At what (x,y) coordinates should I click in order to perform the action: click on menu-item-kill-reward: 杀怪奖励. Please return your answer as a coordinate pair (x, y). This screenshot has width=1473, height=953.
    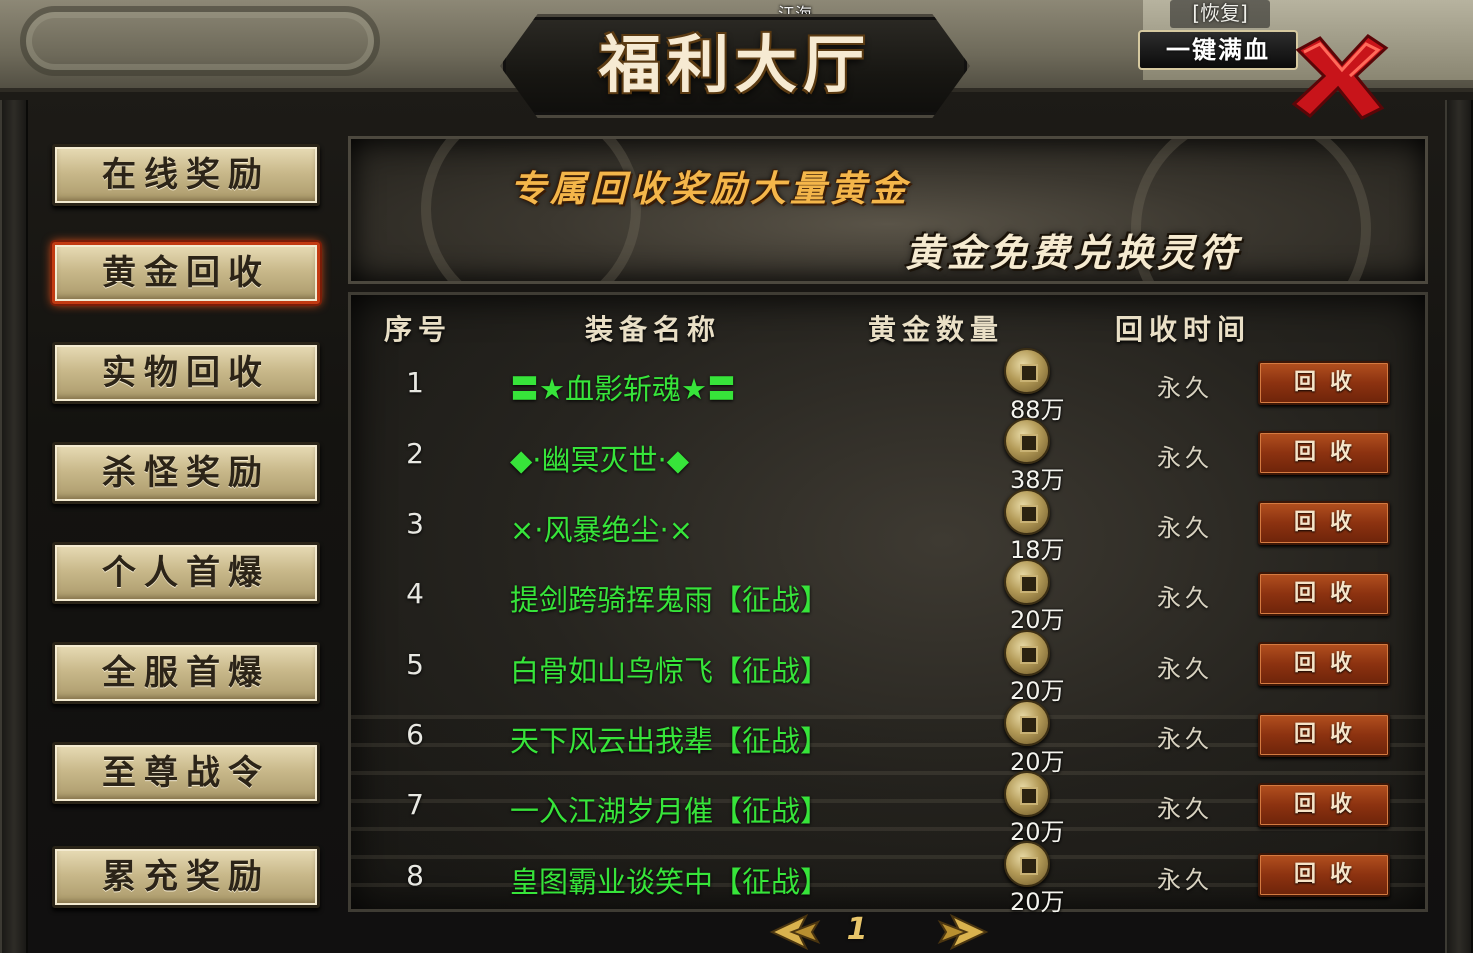
    Looking at the image, I should click on (186, 473).